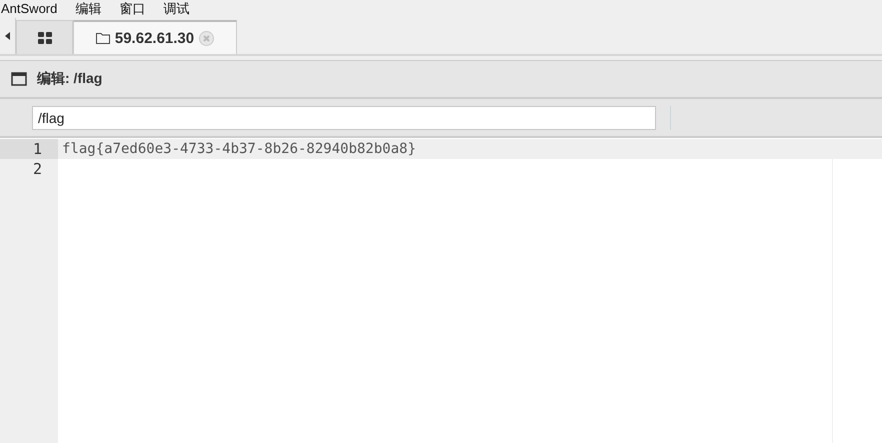 The height and width of the screenshot is (443, 882). What do you see at coordinates (37, 169) in the screenshot?
I see `line-number: 2` at bounding box center [37, 169].